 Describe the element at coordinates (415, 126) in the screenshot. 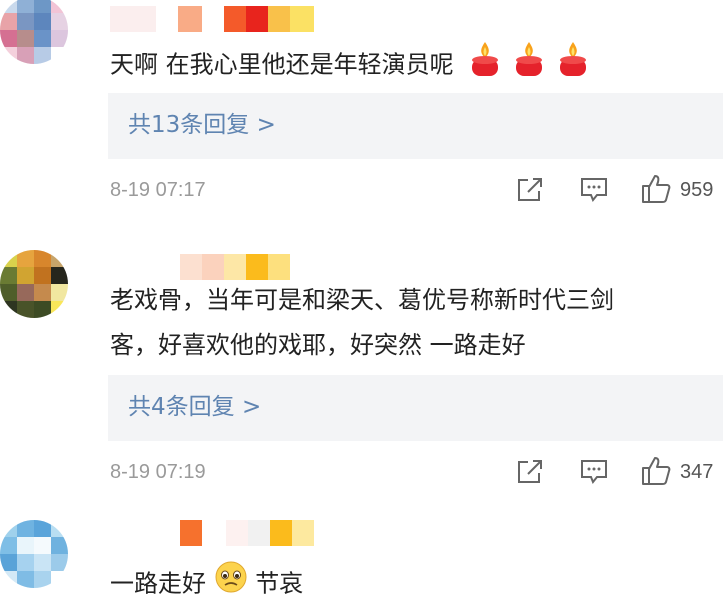

I see `reply-box: 共13条回复 >` at that location.